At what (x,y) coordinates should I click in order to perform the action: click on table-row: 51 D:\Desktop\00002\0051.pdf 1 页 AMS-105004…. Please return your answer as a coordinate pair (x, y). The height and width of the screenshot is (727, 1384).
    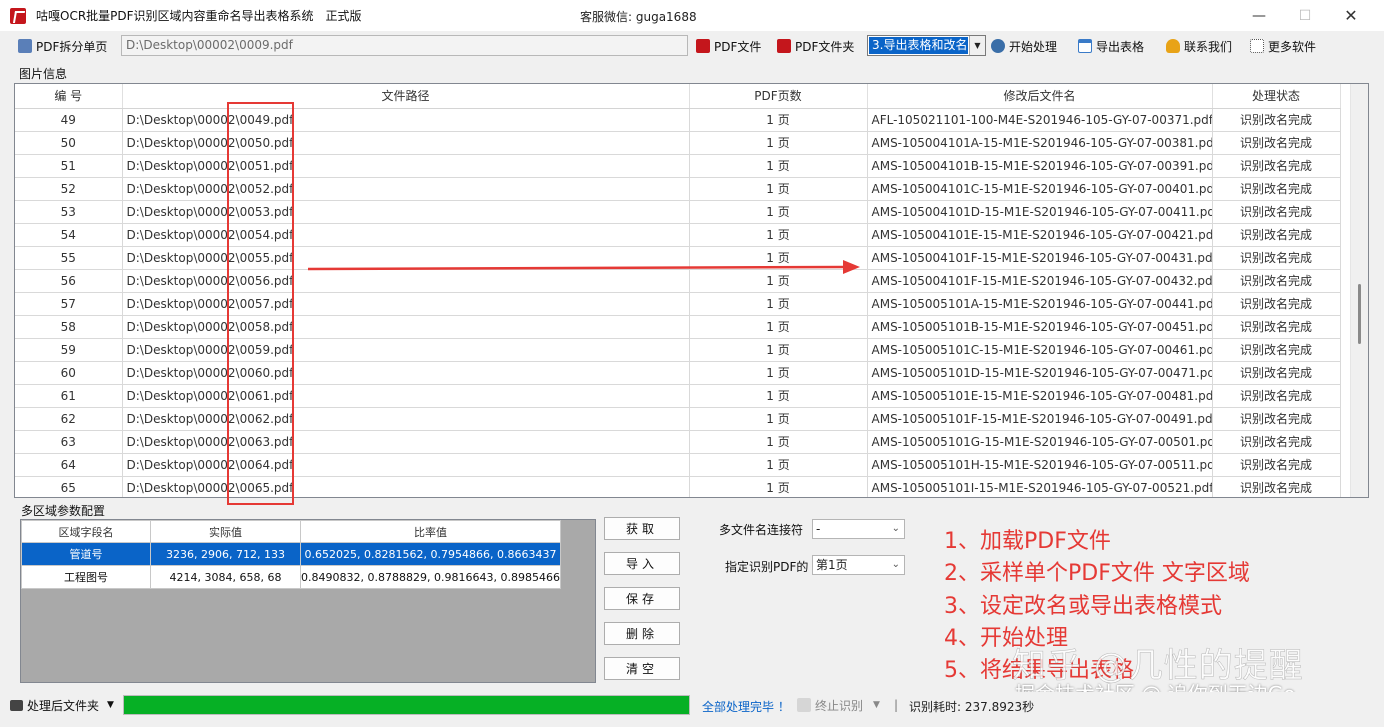
    Looking at the image, I should click on (678, 166).